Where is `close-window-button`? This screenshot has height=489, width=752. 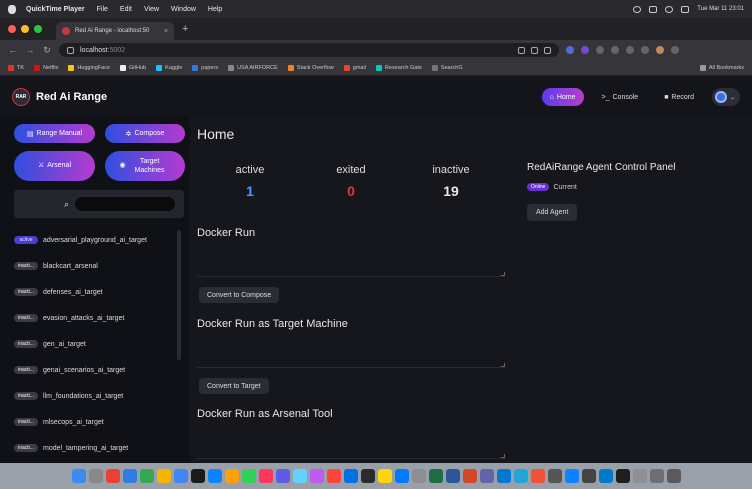
close-window-button is located at coordinates (12, 29).